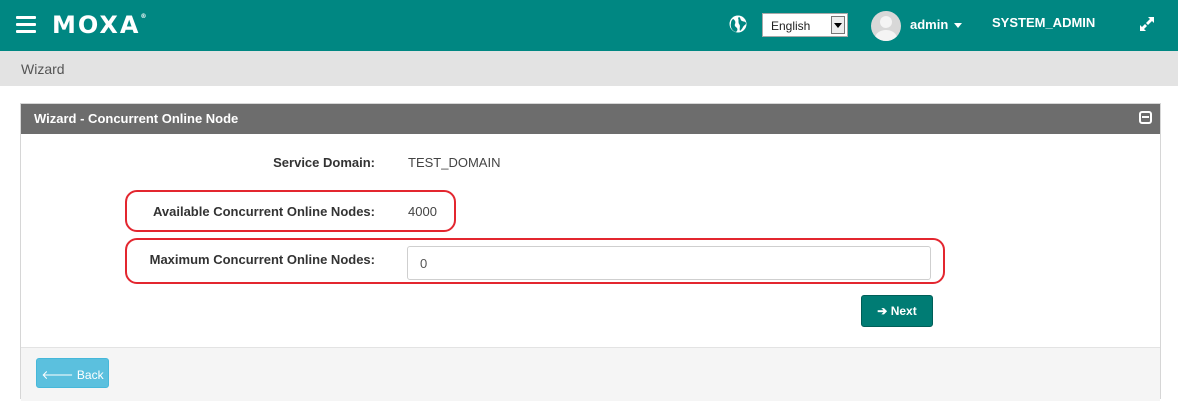  What do you see at coordinates (903, 311) in the screenshot?
I see `next-label: Next` at bounding box center [903, 311].